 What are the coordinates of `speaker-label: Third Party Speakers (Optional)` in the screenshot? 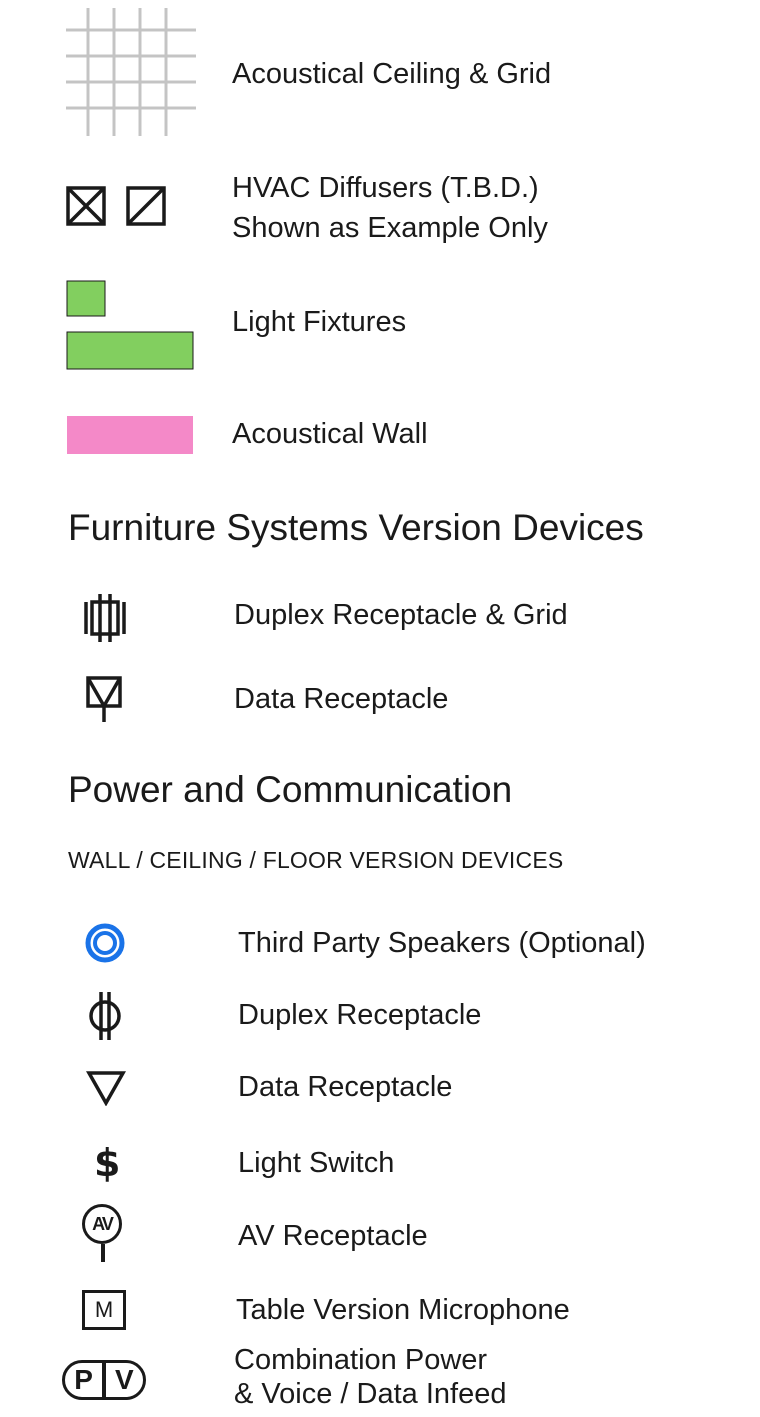 It's located at (442, 943).